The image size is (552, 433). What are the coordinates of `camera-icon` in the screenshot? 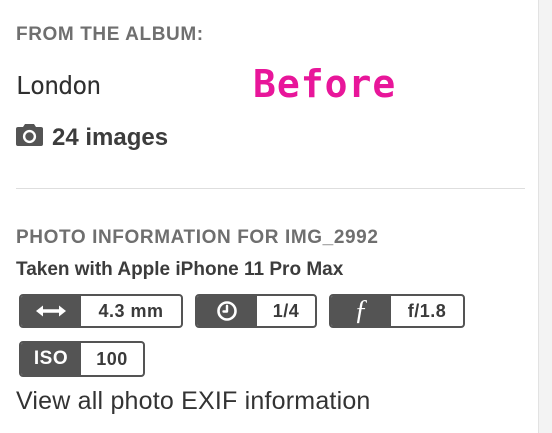 It's located at (29, 137).